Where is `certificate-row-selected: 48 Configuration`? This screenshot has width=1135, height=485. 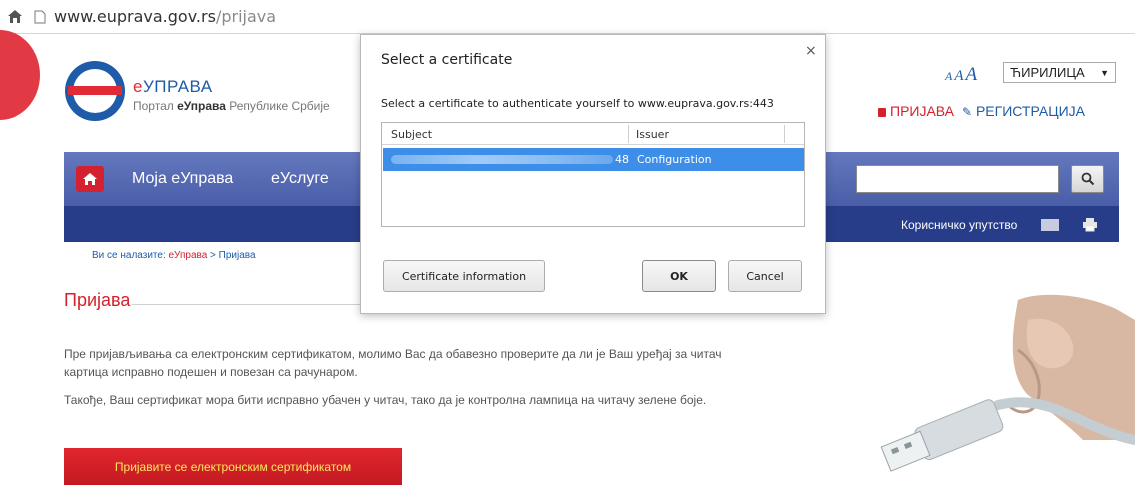
certificate-row-selected: 48 Configuration is located at coordinates (593, 159).